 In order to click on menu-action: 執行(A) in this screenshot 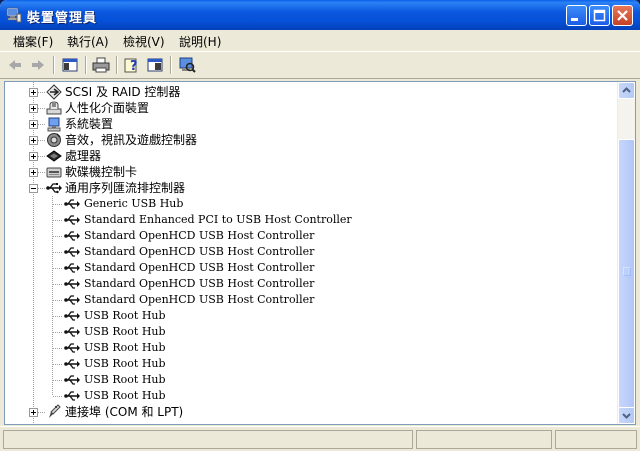, I will do `click(88, 41)`.